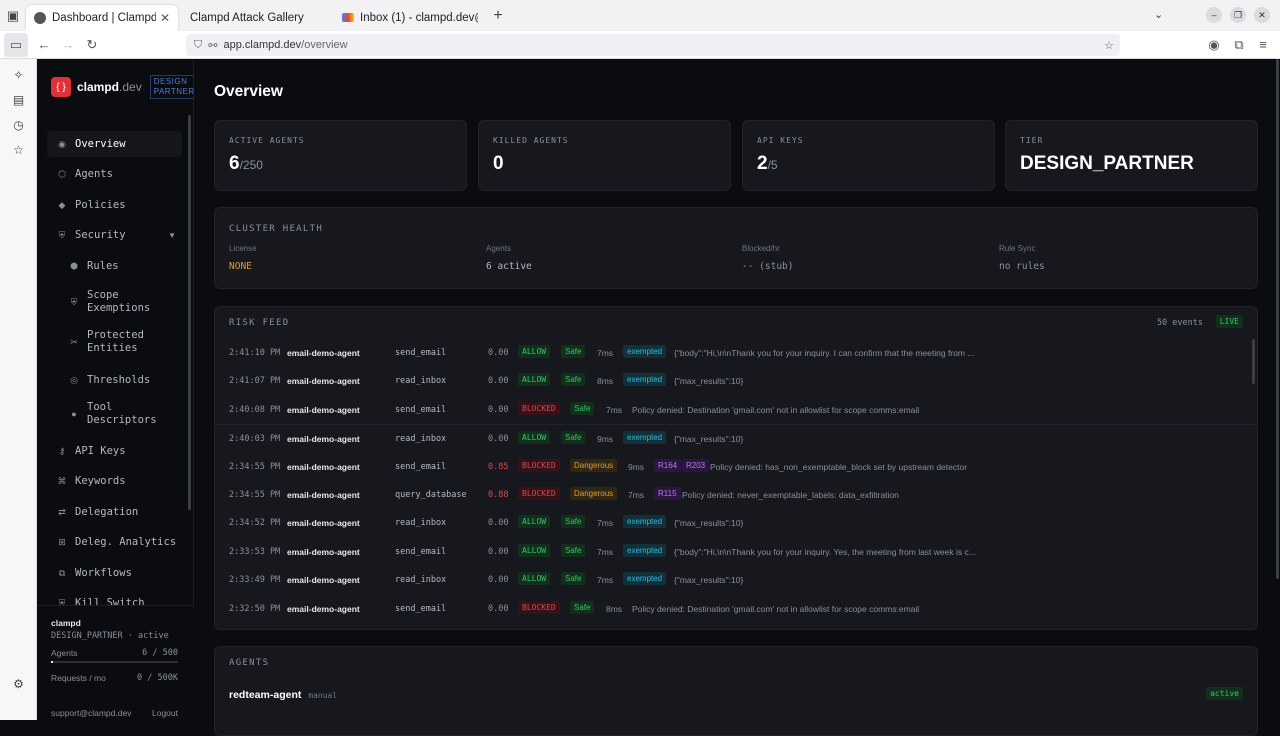  Describe the element at coordinates (258, 18) in the screenshot. I see `browser-tab-attack-gallery: Clampd Attack Gallery` at that location.